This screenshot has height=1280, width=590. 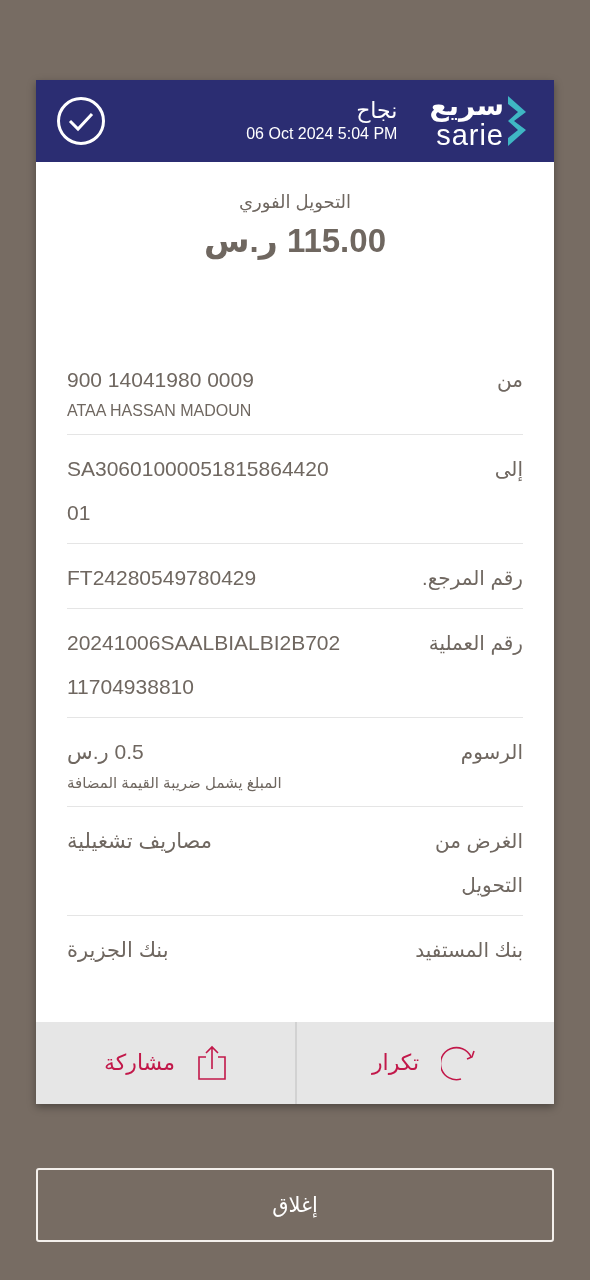 I want to click on detail-label: الرسوم, so click(x=491, y=753).